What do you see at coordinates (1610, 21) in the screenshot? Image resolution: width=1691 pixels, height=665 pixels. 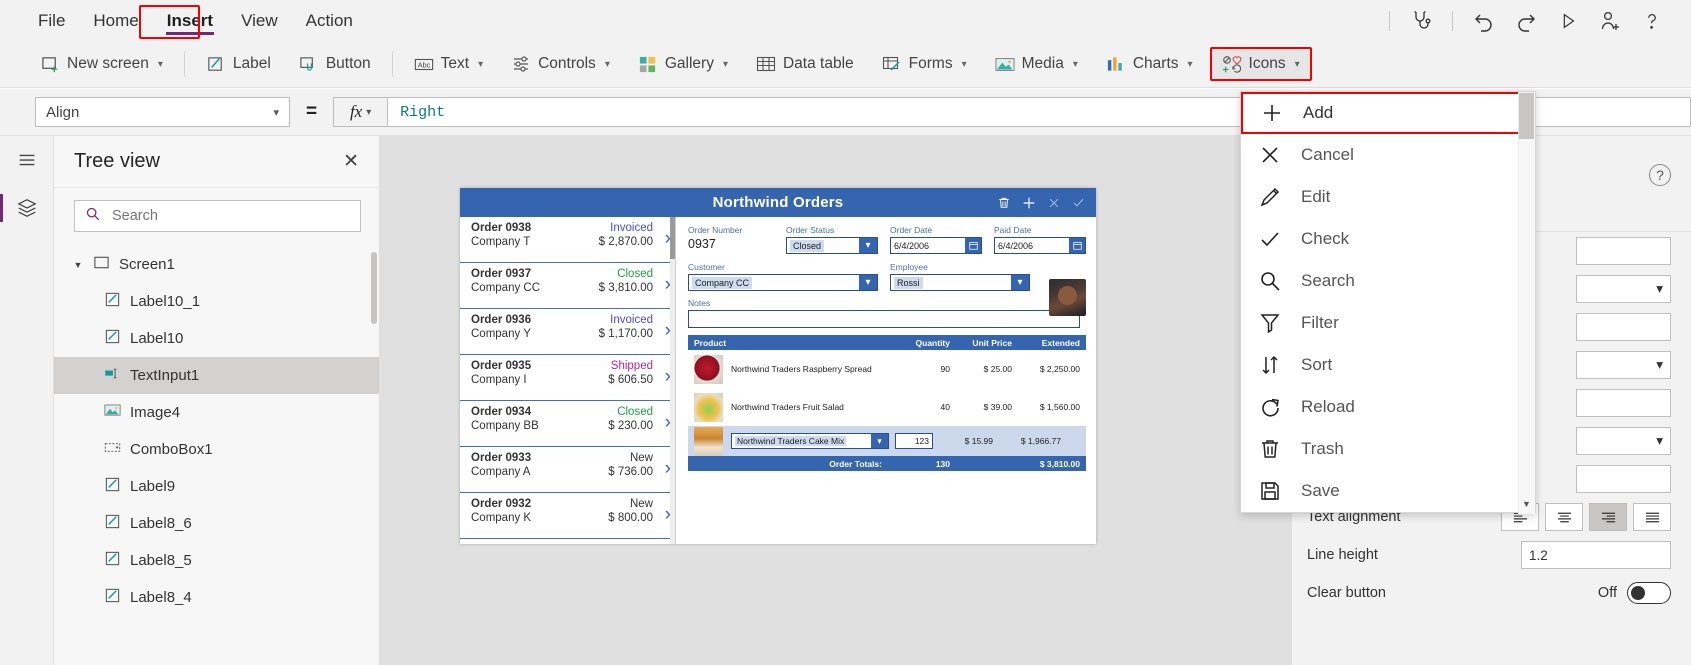 I see `share-add-user-icon` at bounding box center [1610, 21].